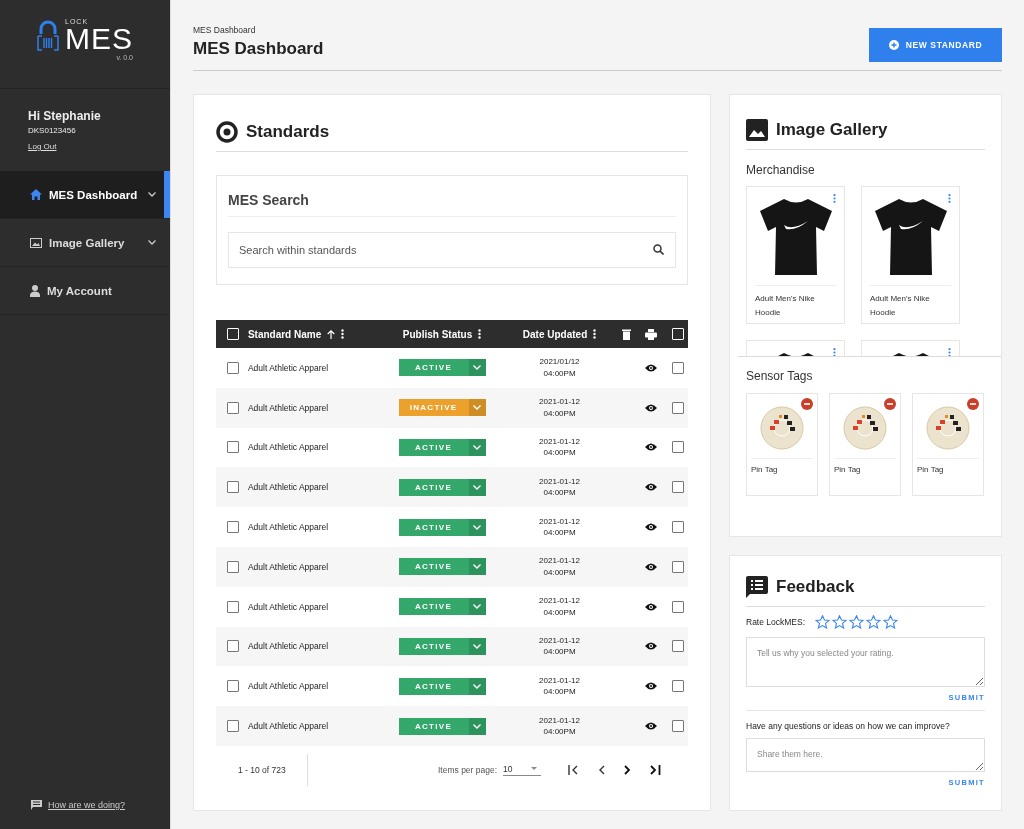 Image resolution: width=1024 pixels, height=829 pixels. What do you see at coordinates (678, 334) in the screenshot?
I see `header-checkbox` at bounding box center [678, 334].